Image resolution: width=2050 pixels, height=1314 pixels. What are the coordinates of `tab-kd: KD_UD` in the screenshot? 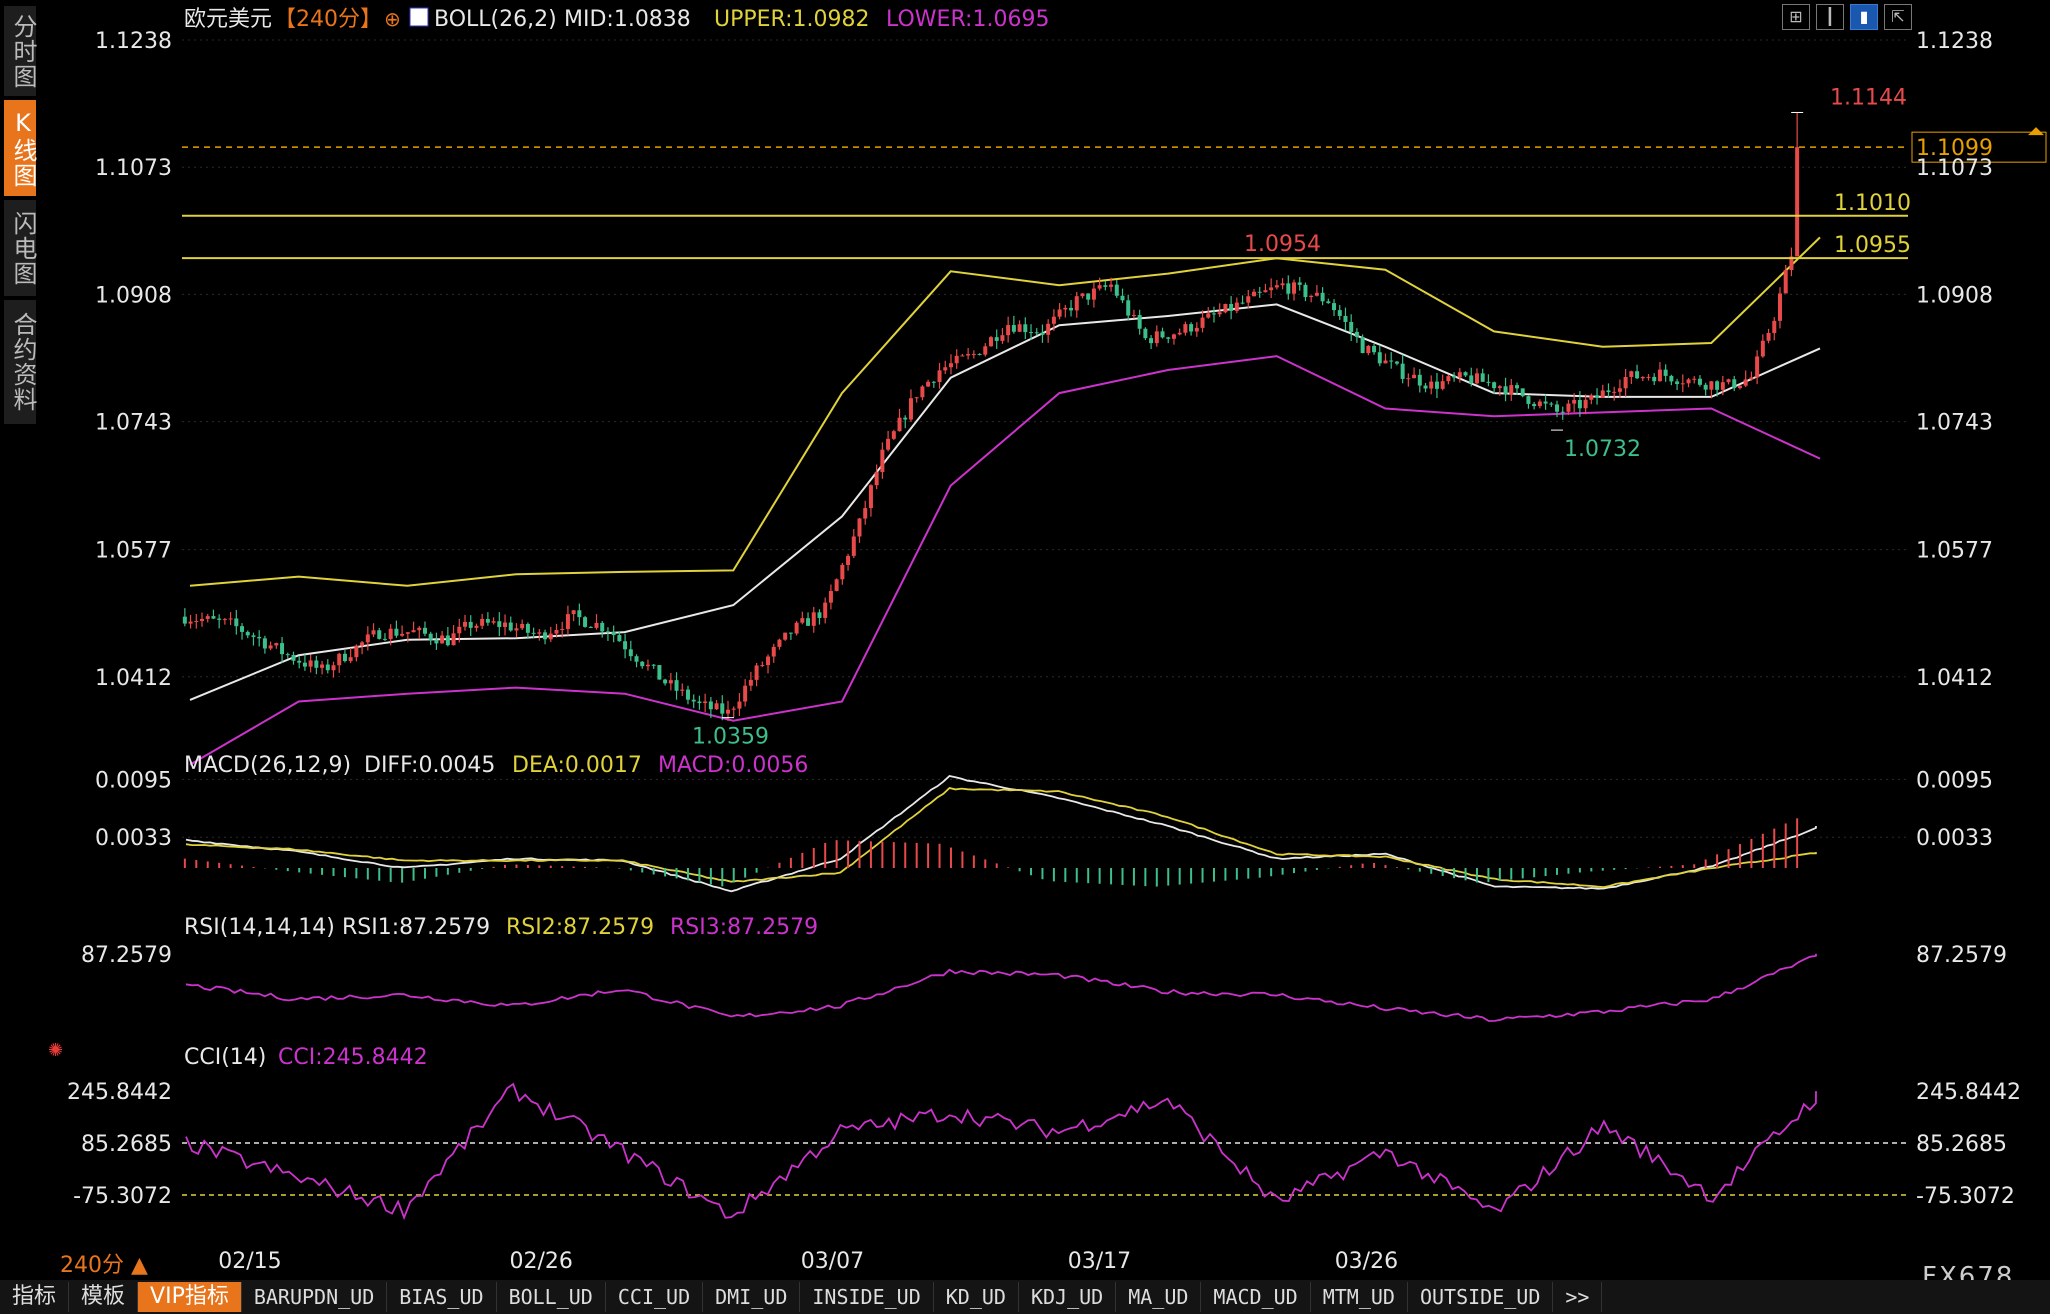 It's located at (976, 1297).